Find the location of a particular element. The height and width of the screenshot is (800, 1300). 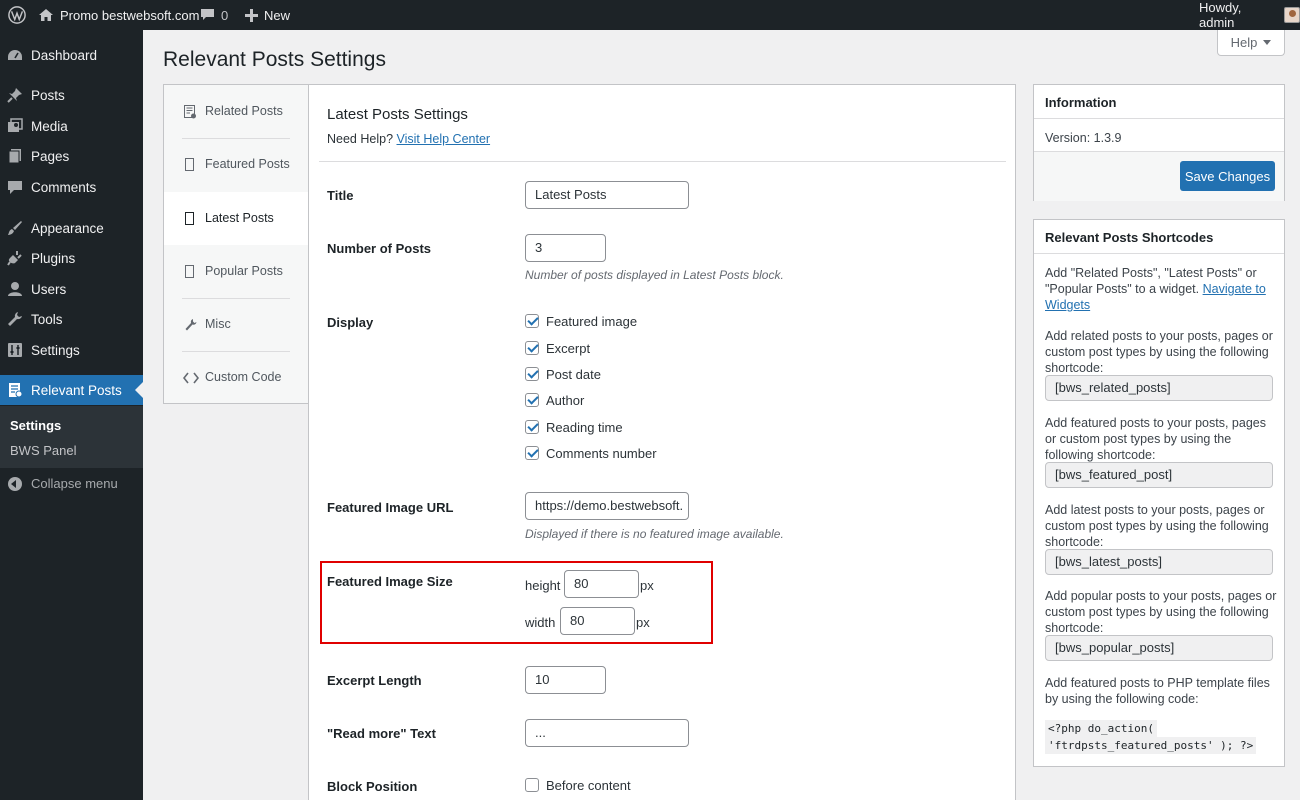

collapse-icon is located at coordinates (15, 484).